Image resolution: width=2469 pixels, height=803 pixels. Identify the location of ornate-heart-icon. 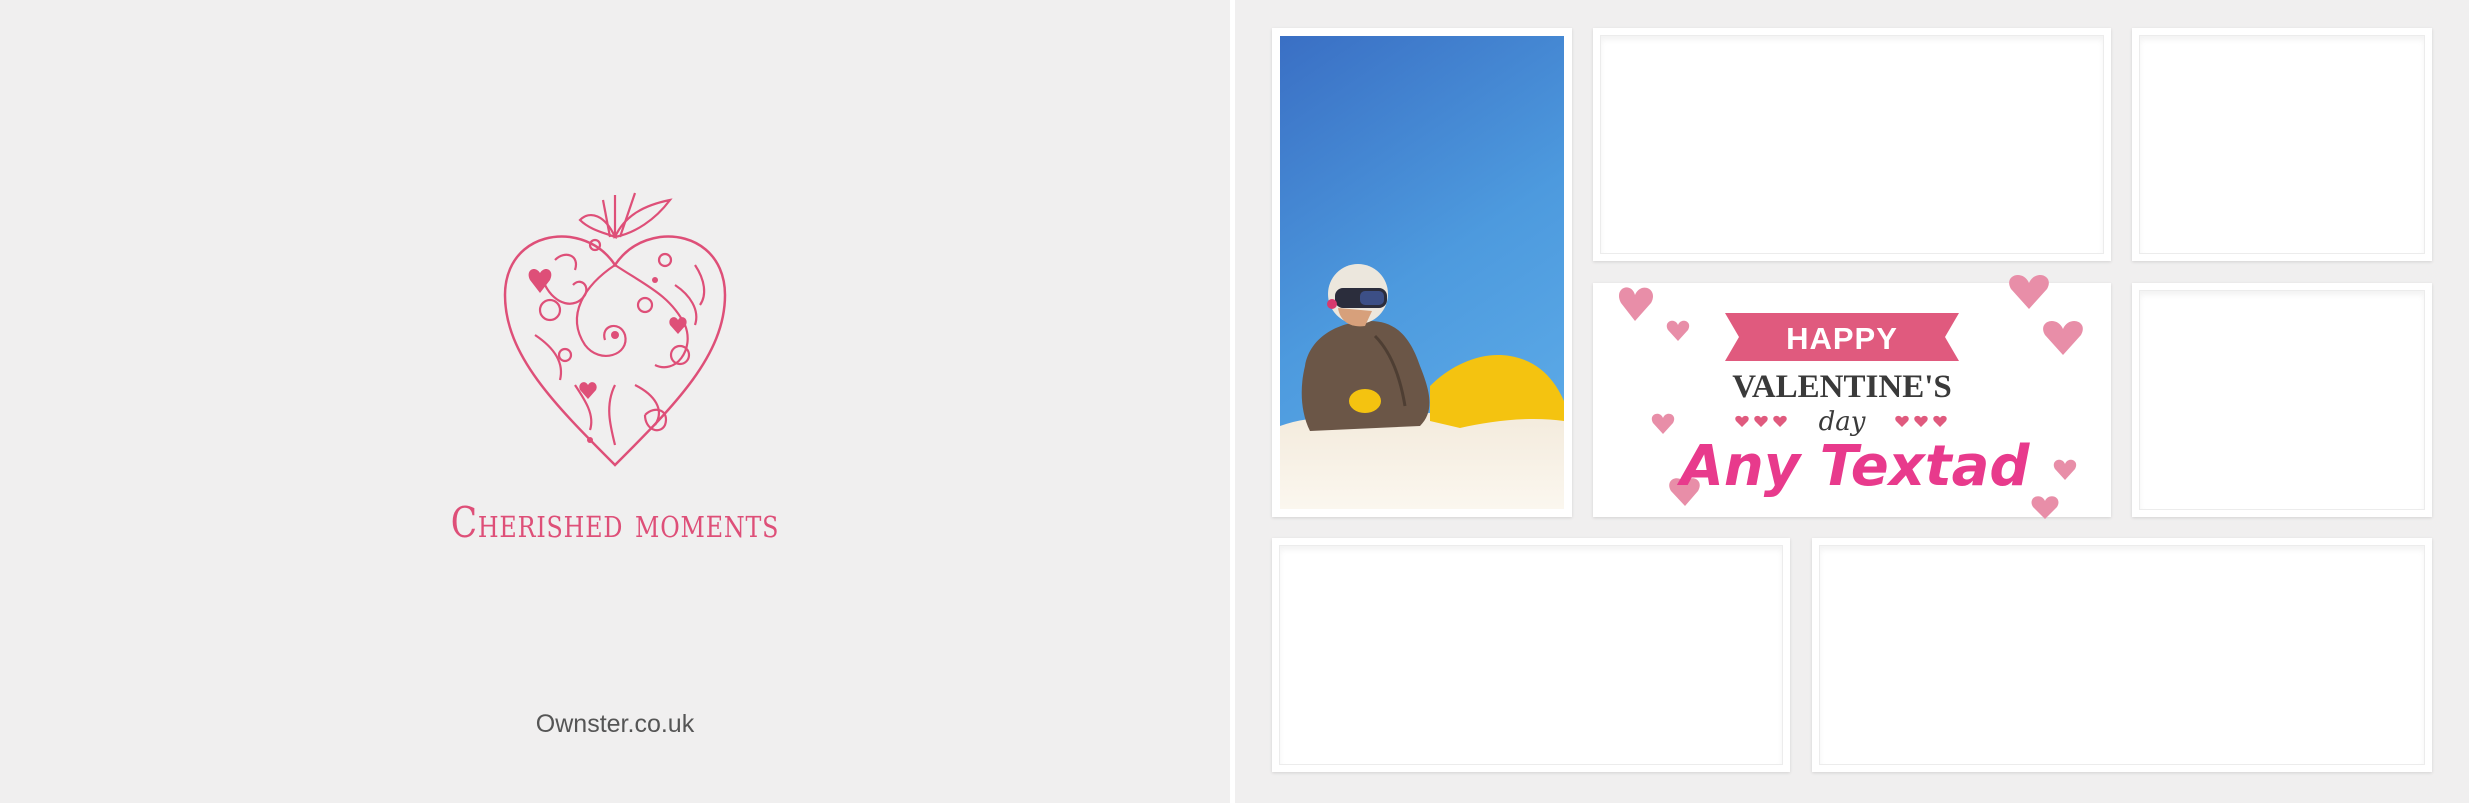
(615, 329).